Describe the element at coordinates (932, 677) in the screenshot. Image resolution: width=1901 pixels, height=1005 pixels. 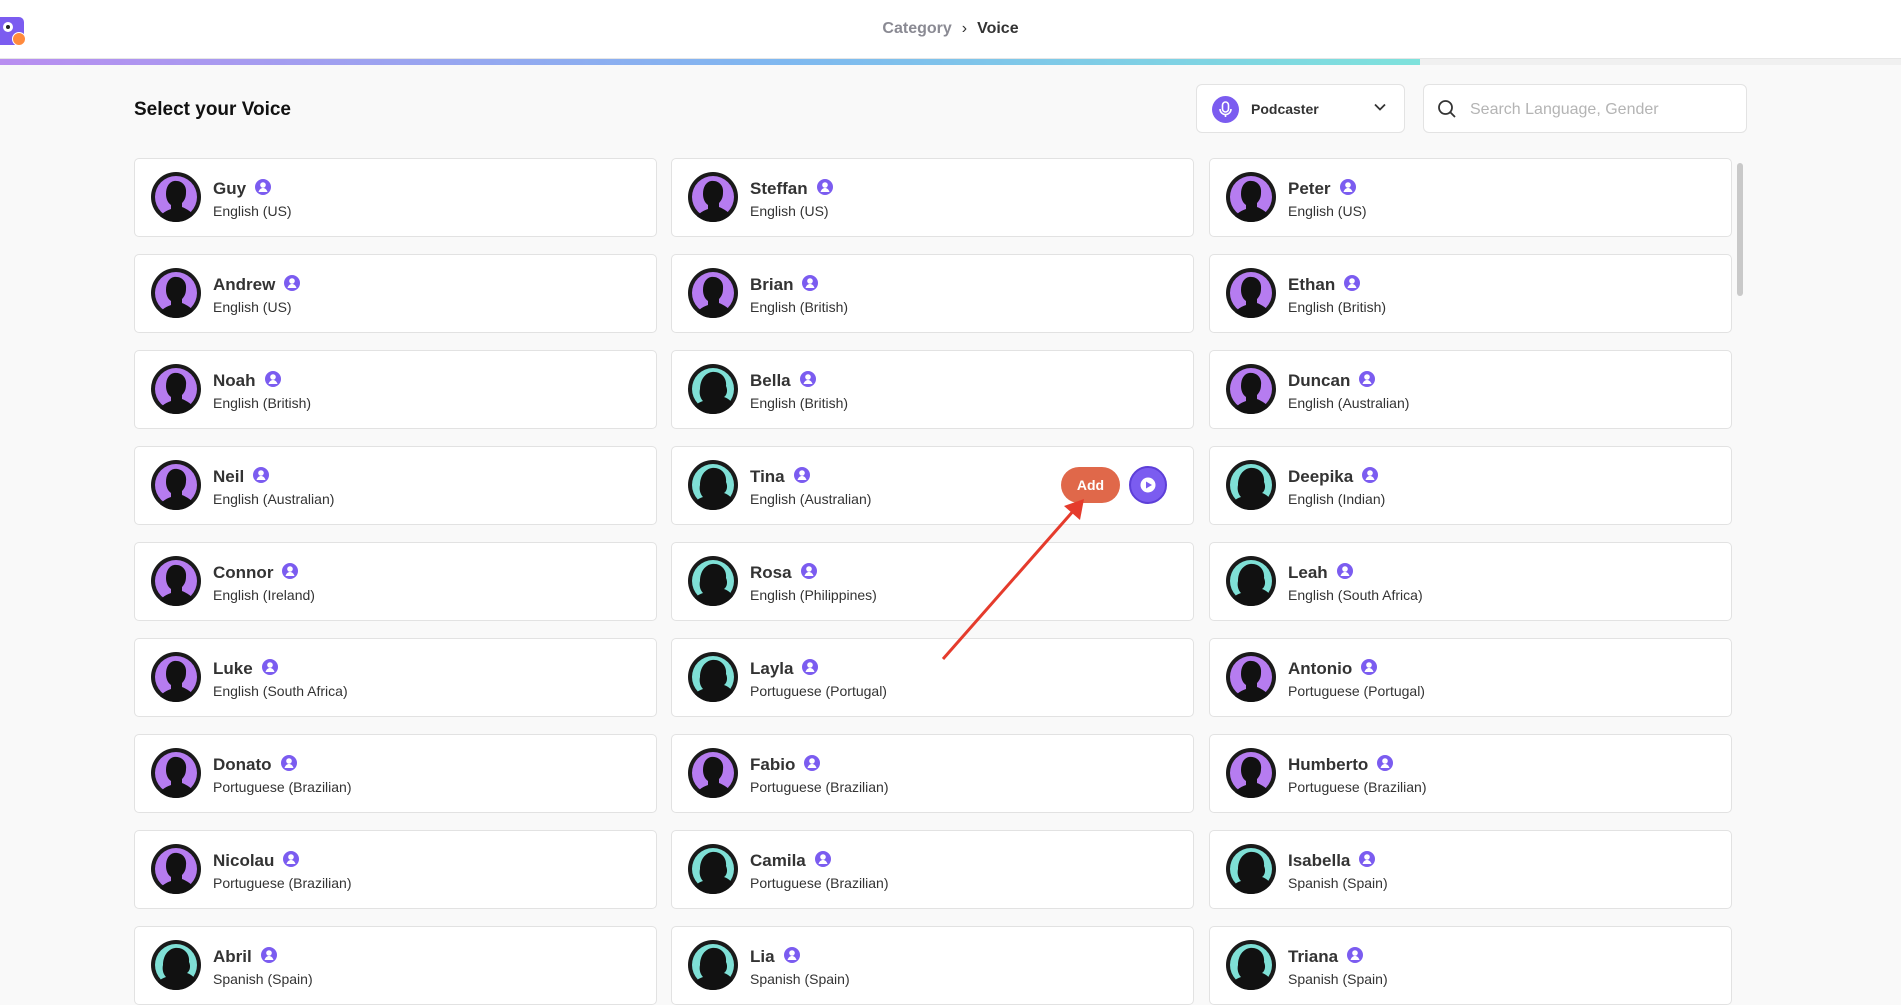
I see `voice-card: Layla Portuguese (Portugal)` at that location.